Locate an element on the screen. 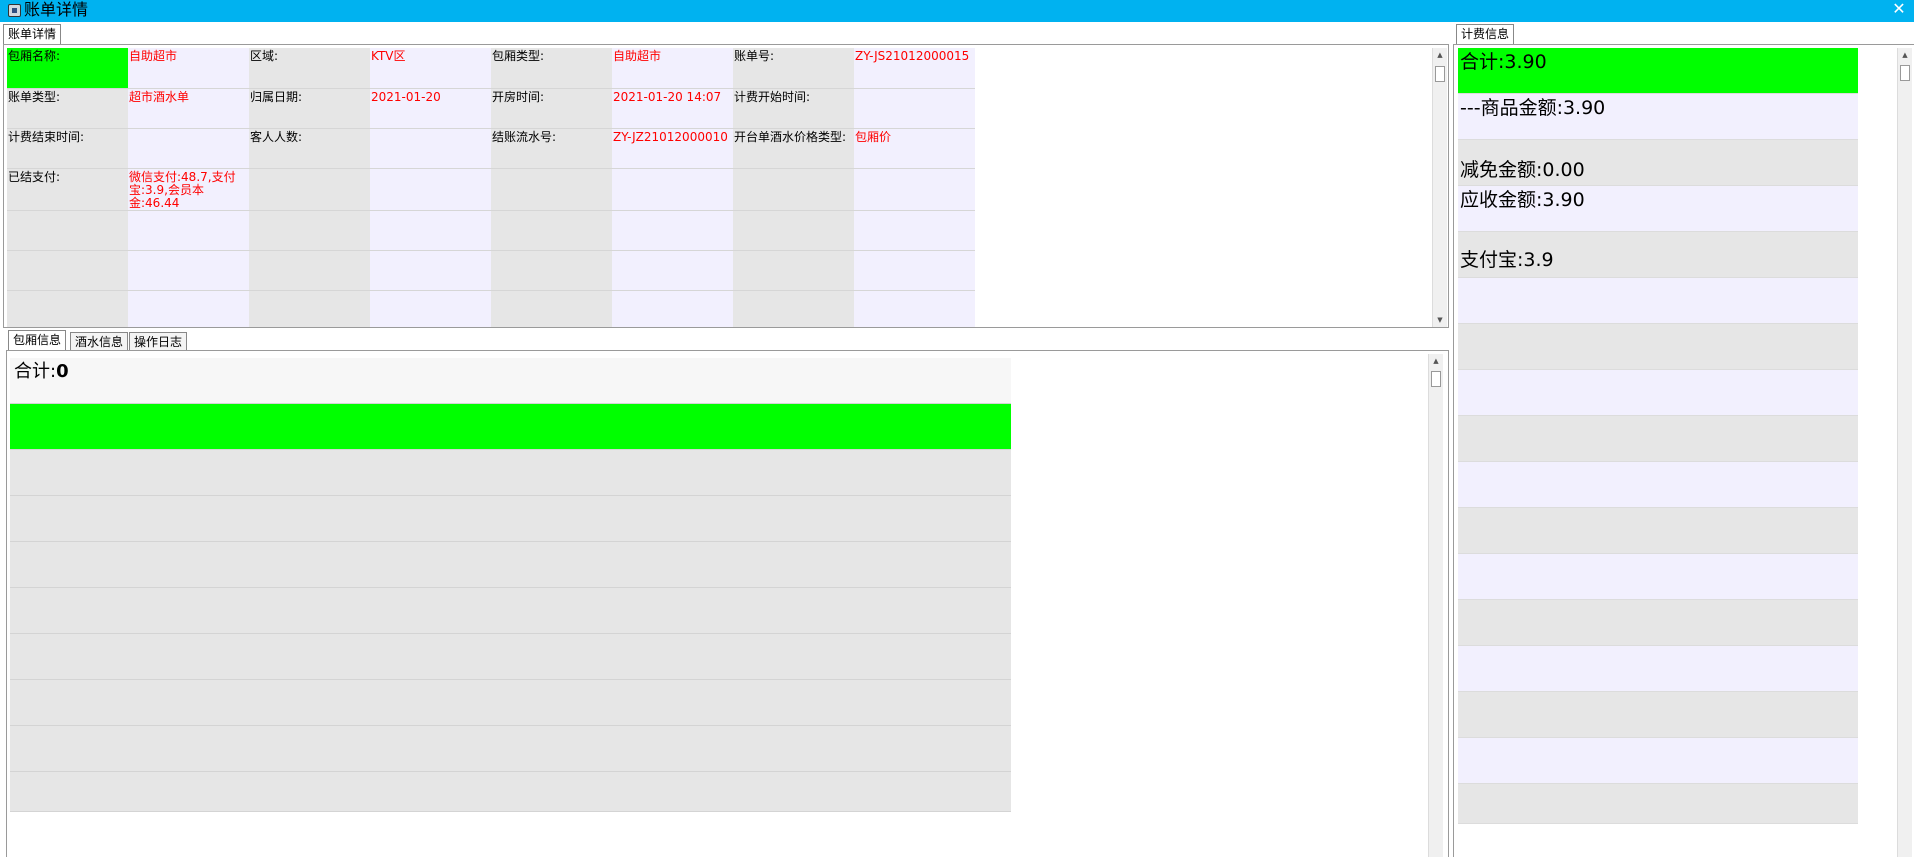 The width and height of the screenshot is (1914, 857). field-label: 计费开始时间: is located at coordinates (793, 108).